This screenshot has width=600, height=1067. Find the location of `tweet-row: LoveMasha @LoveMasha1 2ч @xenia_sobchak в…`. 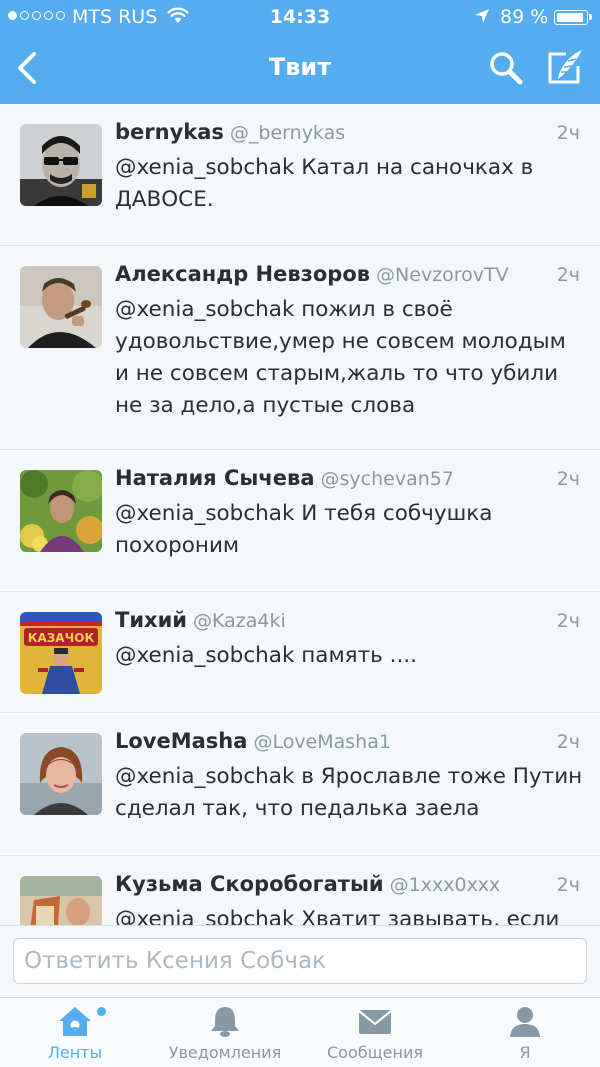

tweet-row: LoveMasha @LoveMasha1 2ч @xenia_sobchak в… is located at coordinates (300, 784).